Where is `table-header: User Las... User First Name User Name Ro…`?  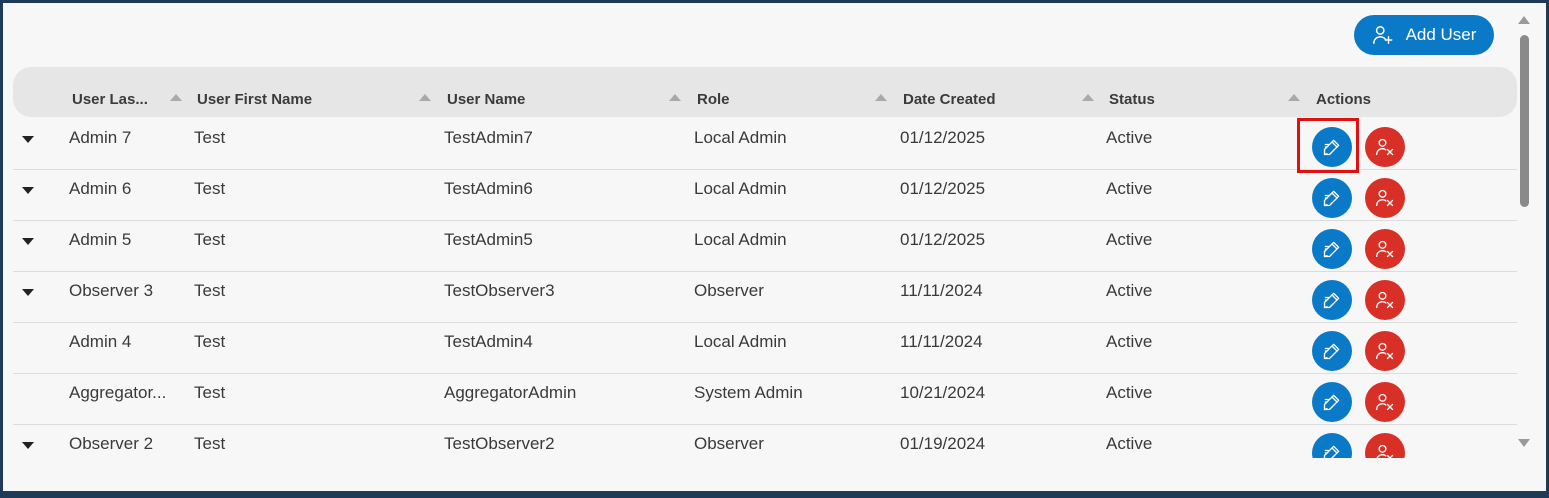 table-header: User Las... User First Name User Name Ro… is located at coordinates (765, 92).